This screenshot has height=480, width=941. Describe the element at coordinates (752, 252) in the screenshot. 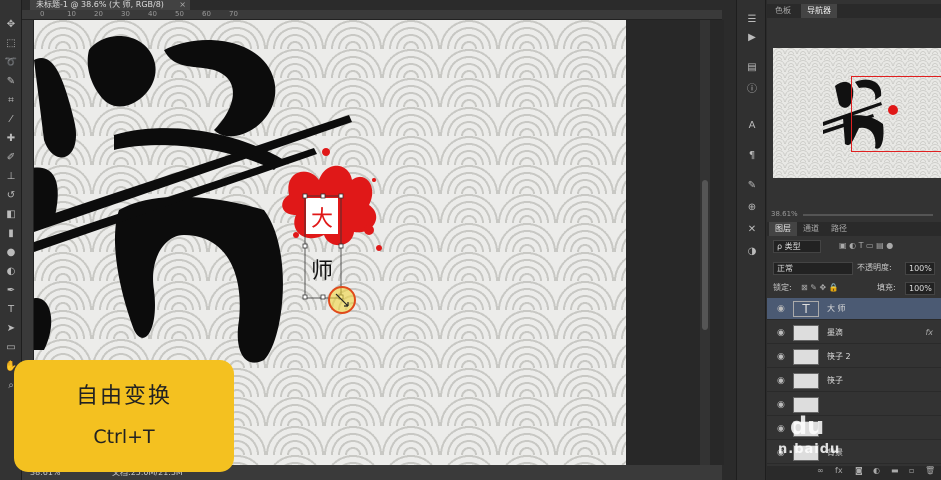

I see `adjustments-icon: ◑` at that location.